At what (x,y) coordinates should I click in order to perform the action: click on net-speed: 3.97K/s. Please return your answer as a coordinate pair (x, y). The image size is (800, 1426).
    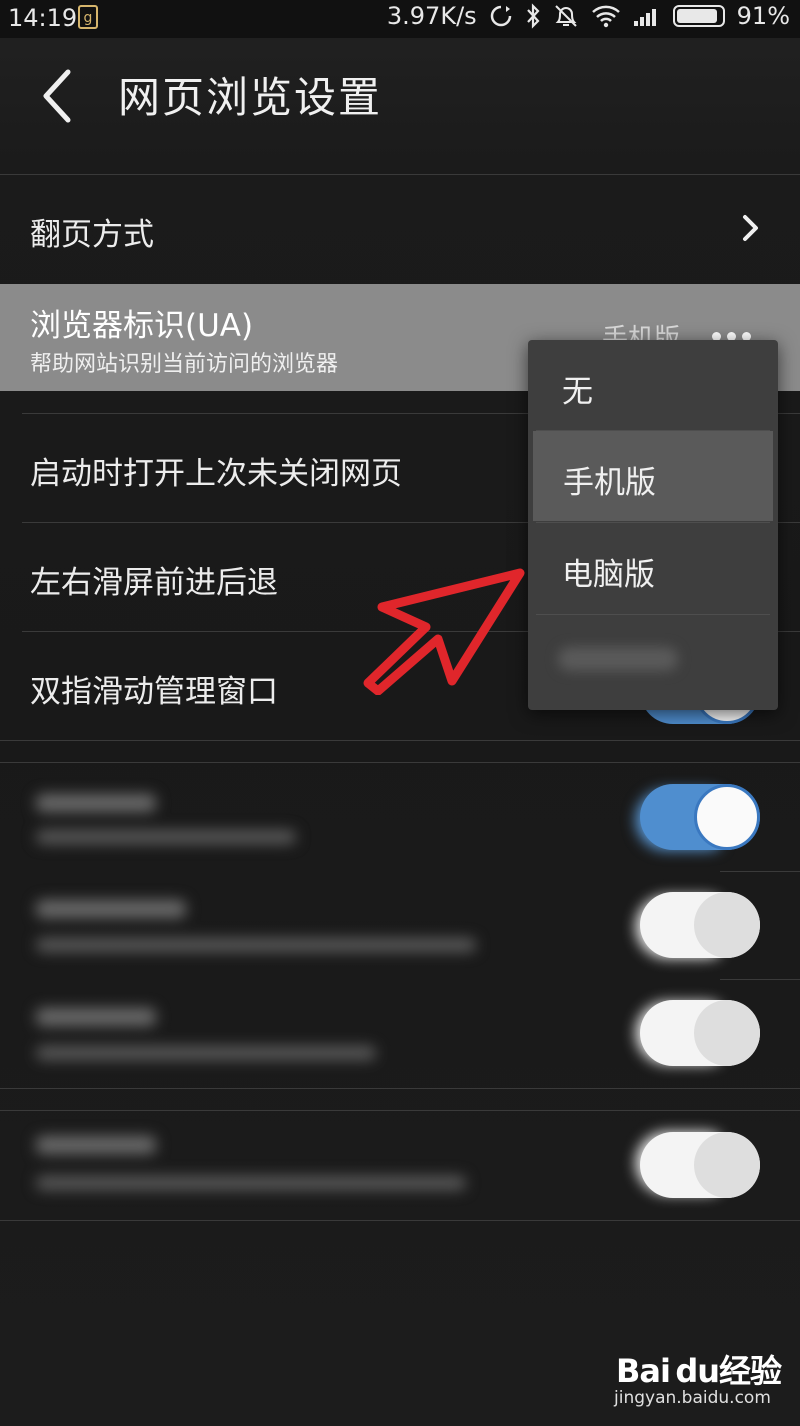
    Looking at the image, I should click on (431, 16).